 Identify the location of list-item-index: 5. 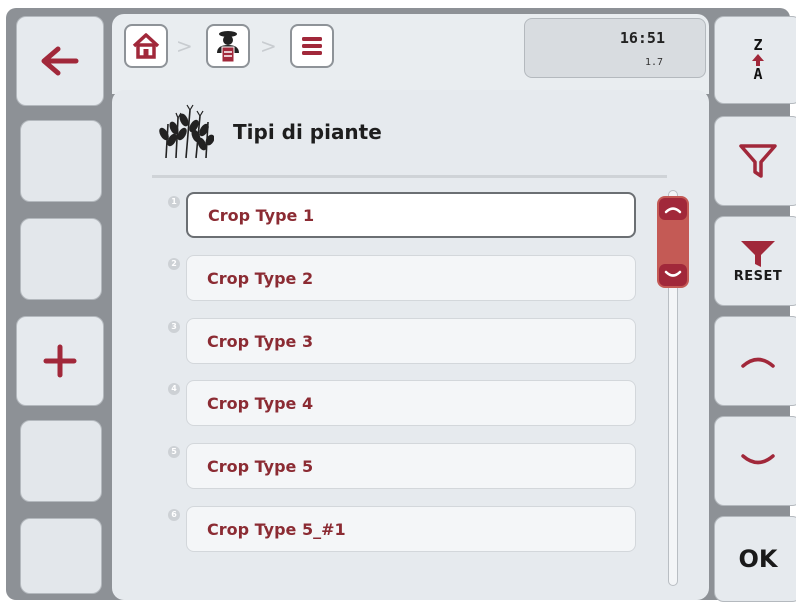
(174, 452).